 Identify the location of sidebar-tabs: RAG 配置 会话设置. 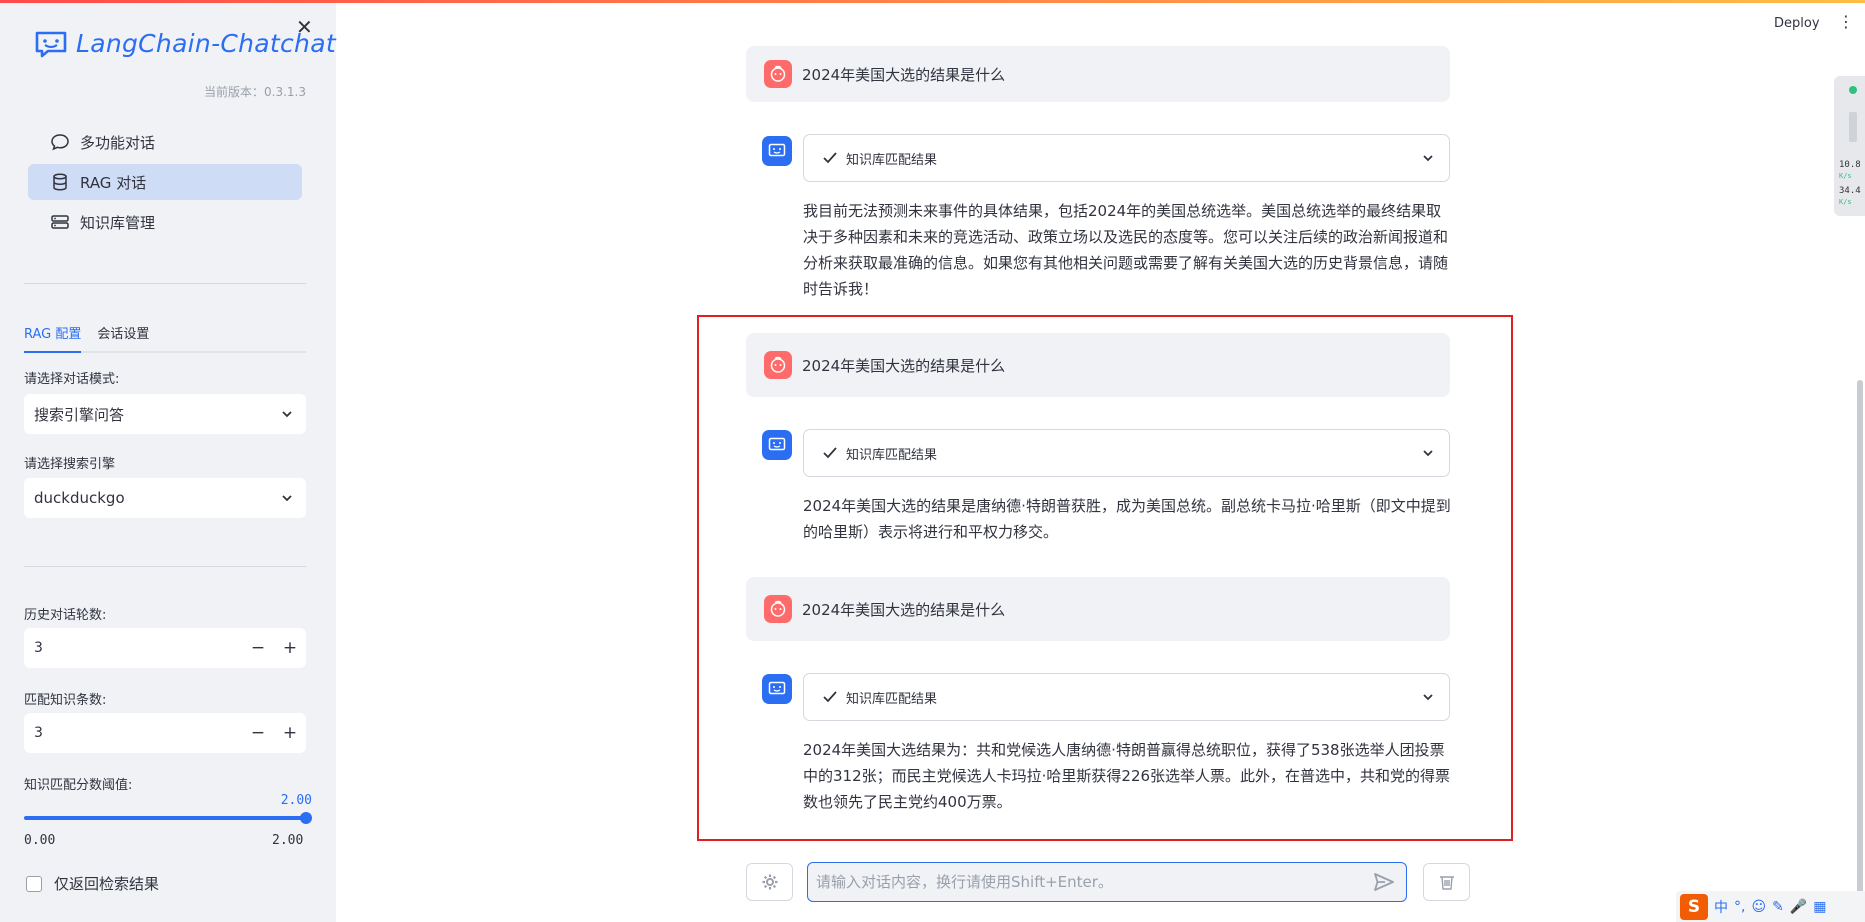
(165, 336).